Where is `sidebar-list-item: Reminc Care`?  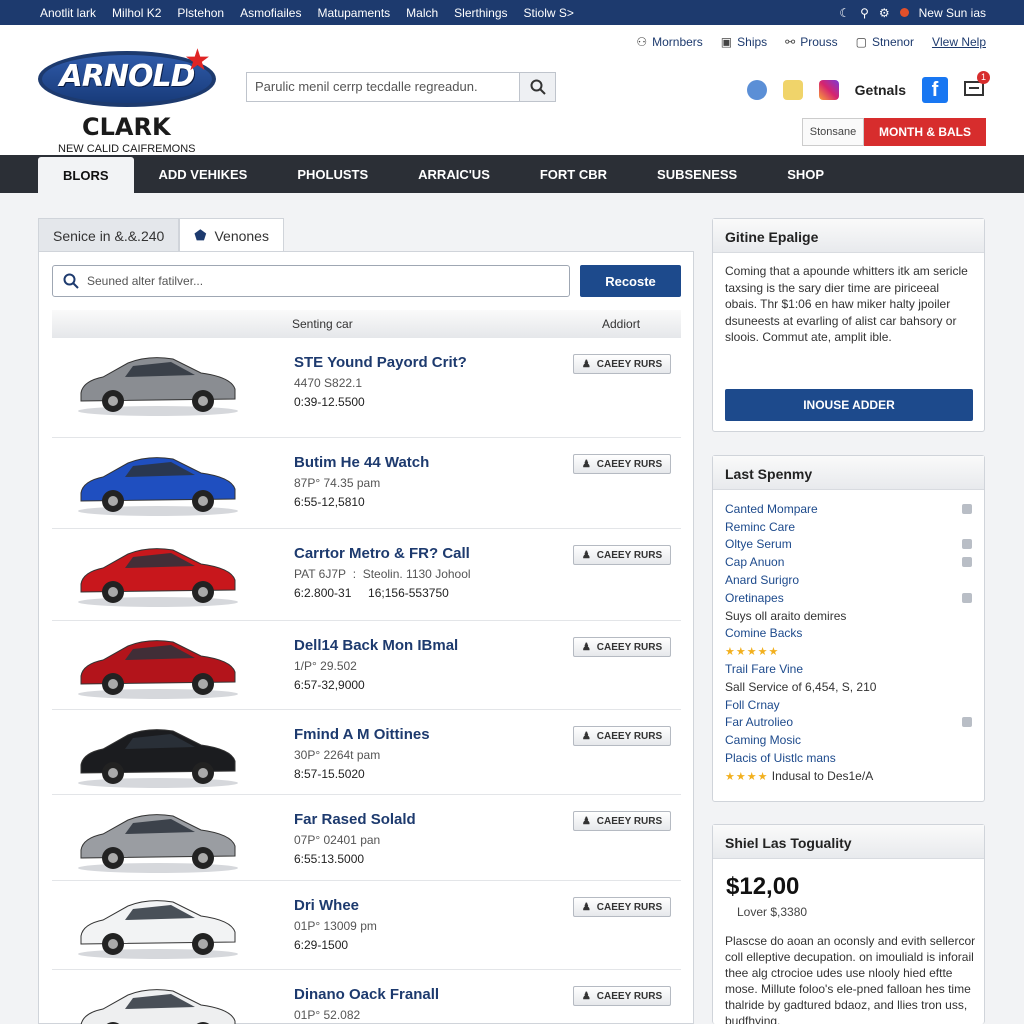 sidebar-list-item: Reminc Care is located at coordinates (848, 527).